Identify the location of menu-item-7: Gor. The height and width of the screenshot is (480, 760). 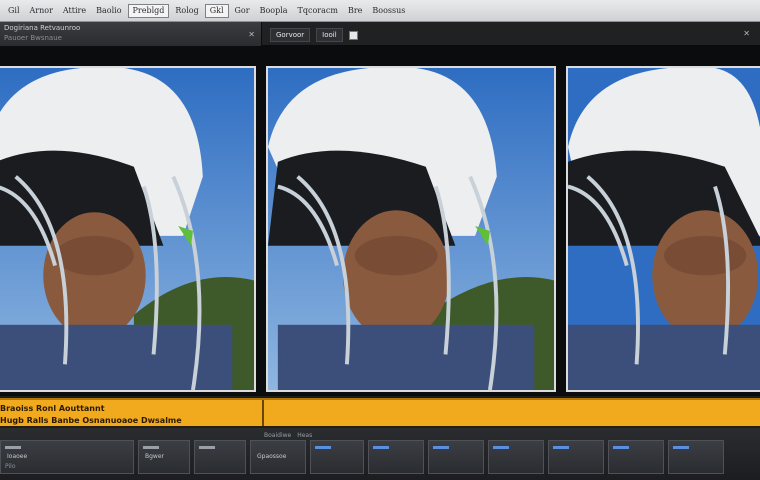
(242, 11).